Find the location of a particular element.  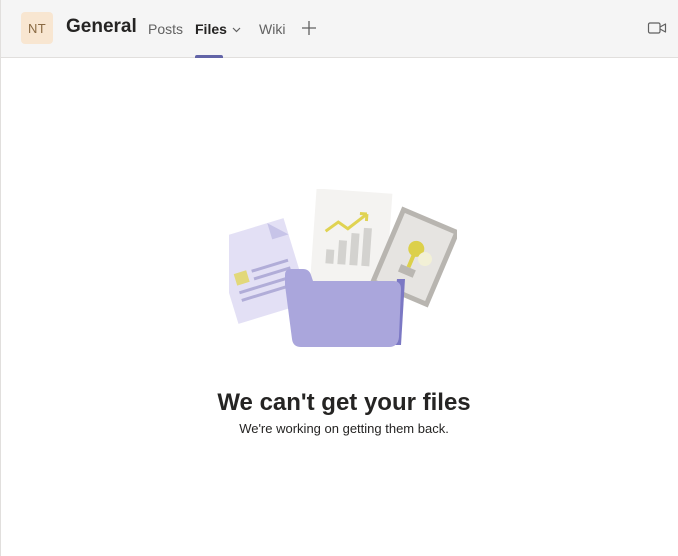

video-camera-icon is located at coordinates (657, 28).